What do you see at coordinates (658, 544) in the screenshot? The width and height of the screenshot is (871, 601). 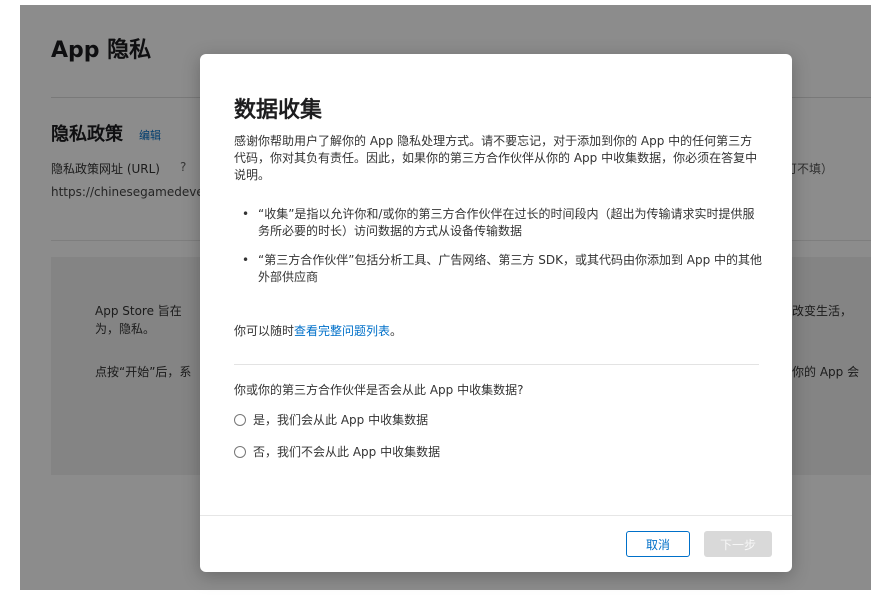 I see `cancel-button: 取消` at bounding box center [658, 544].